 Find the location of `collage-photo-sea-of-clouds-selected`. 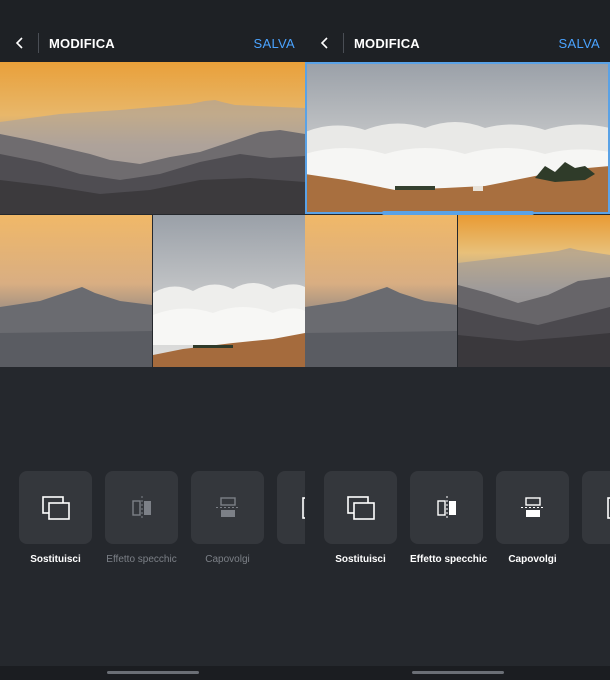

collage-photo-sea-of-clouds-selected is located at coordinates (457, 138).